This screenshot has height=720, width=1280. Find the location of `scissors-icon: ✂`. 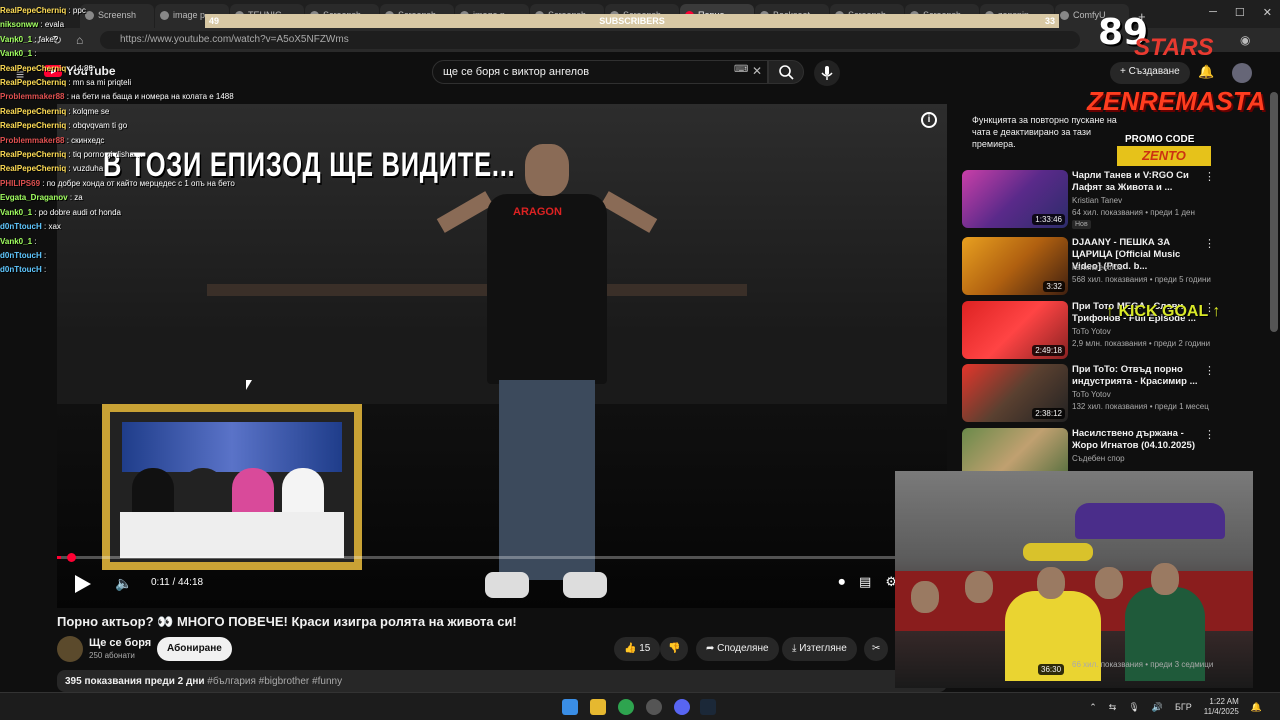

scissors-icon: ✂ is located at coordinates (876, 648).